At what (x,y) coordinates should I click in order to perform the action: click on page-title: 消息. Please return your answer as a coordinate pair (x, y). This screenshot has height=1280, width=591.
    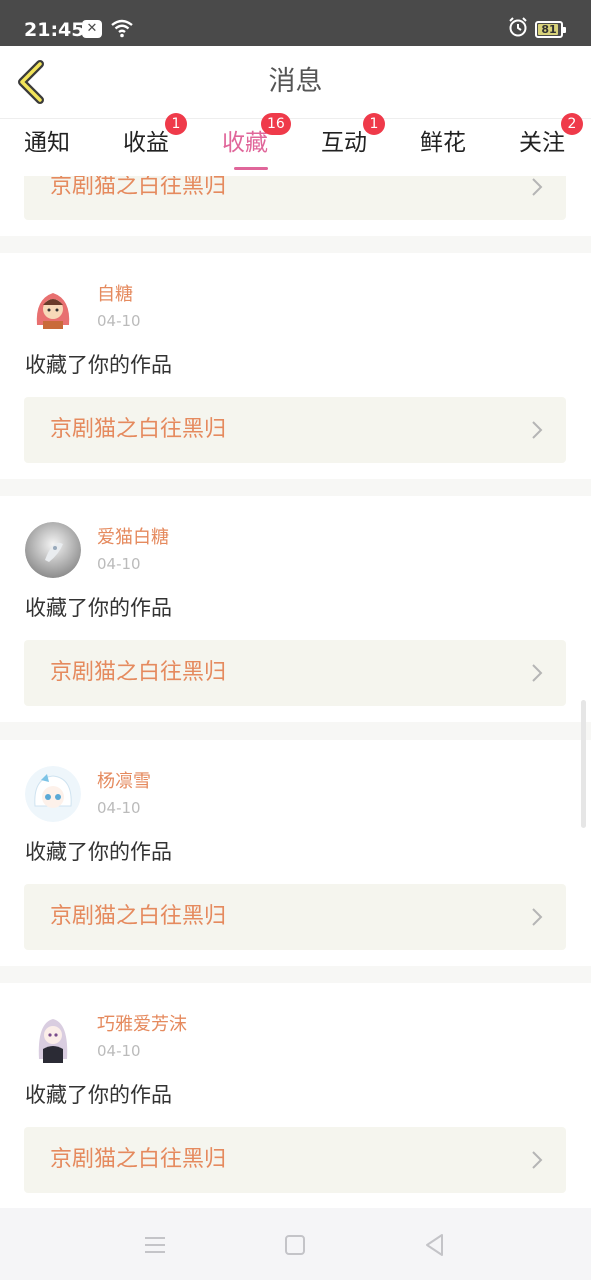
    Looking at the image, I should click on (295, 81).